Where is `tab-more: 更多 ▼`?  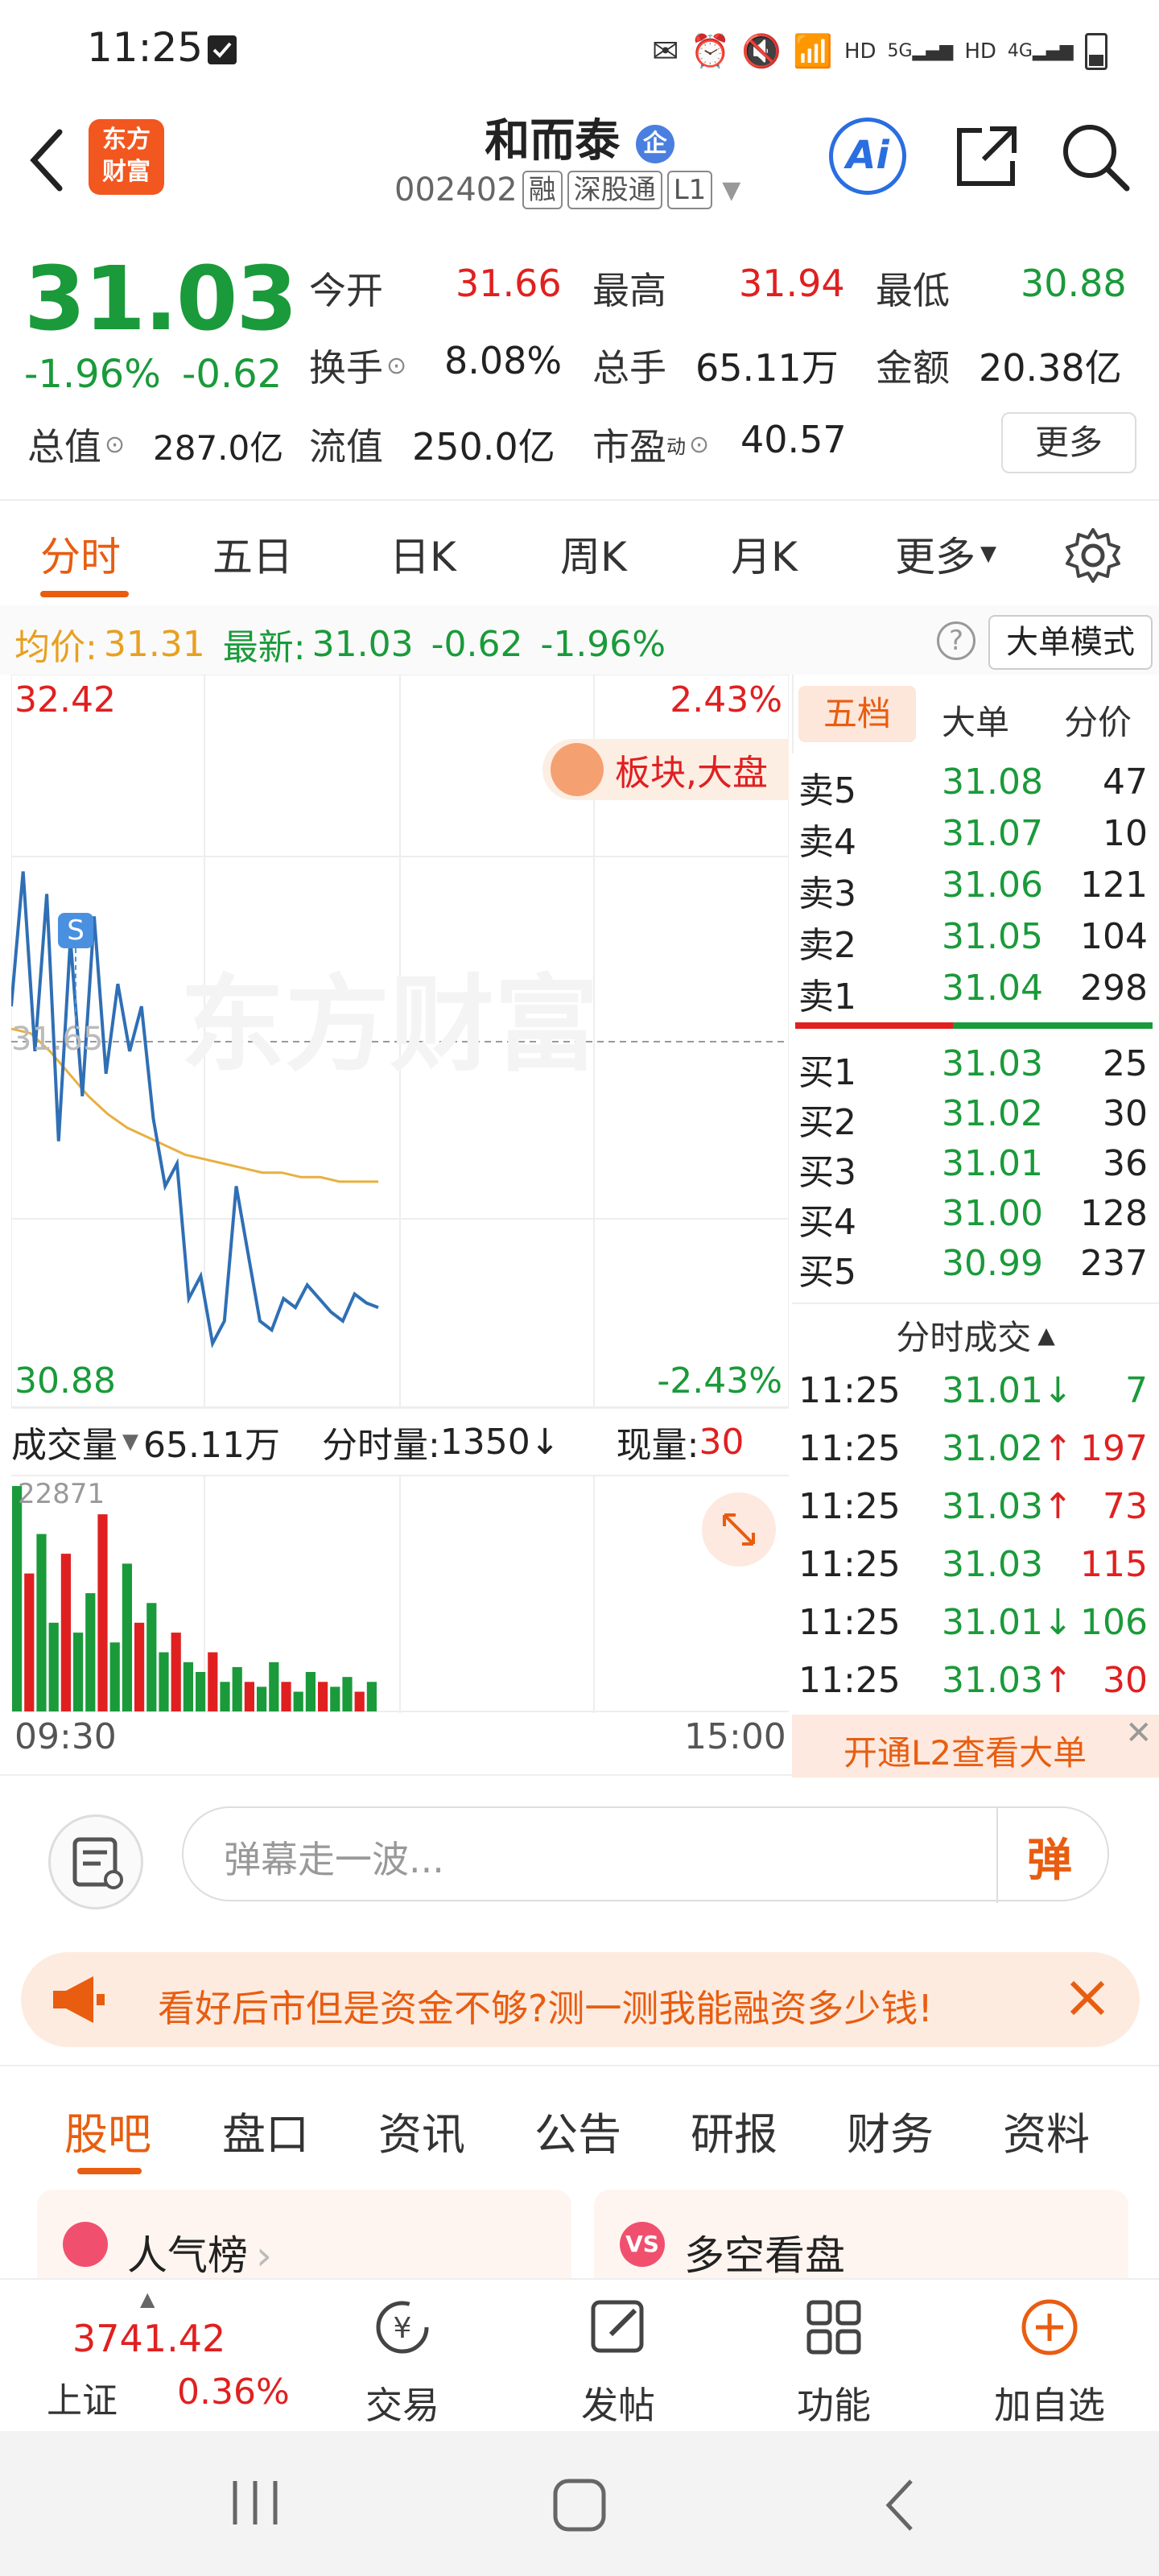
tab-more: 更多 ▼ is located at coordinates (945, 554).